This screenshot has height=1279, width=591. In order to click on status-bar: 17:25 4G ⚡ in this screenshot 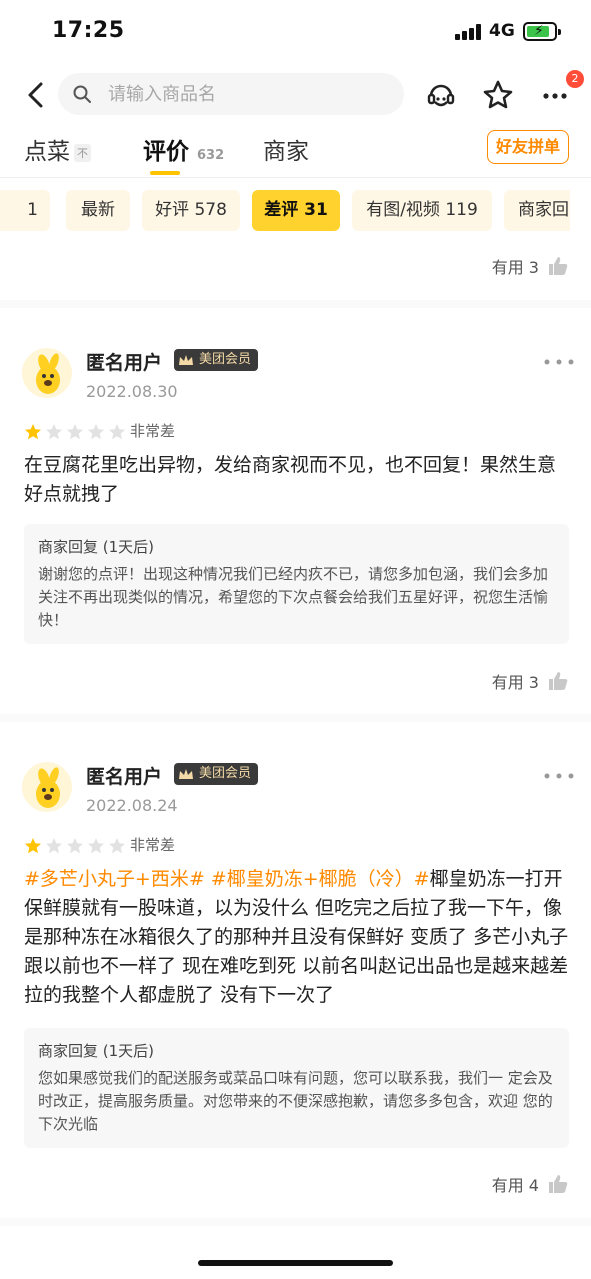, I will do `click(295, 32)`.